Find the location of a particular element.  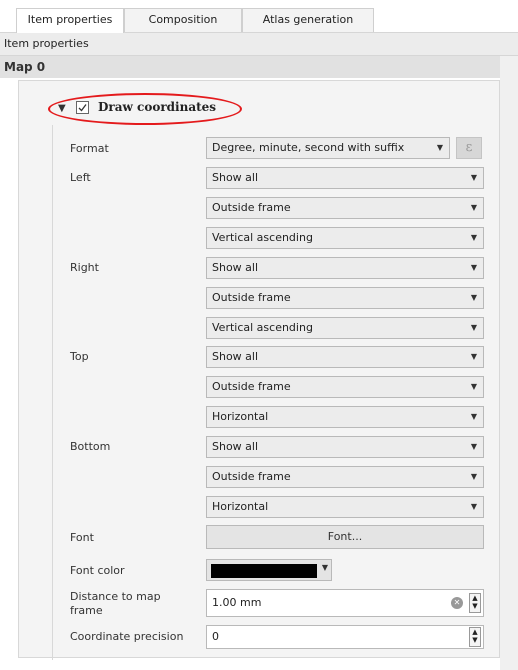

top-display-value: Show all is located at coordinates (235, 356).